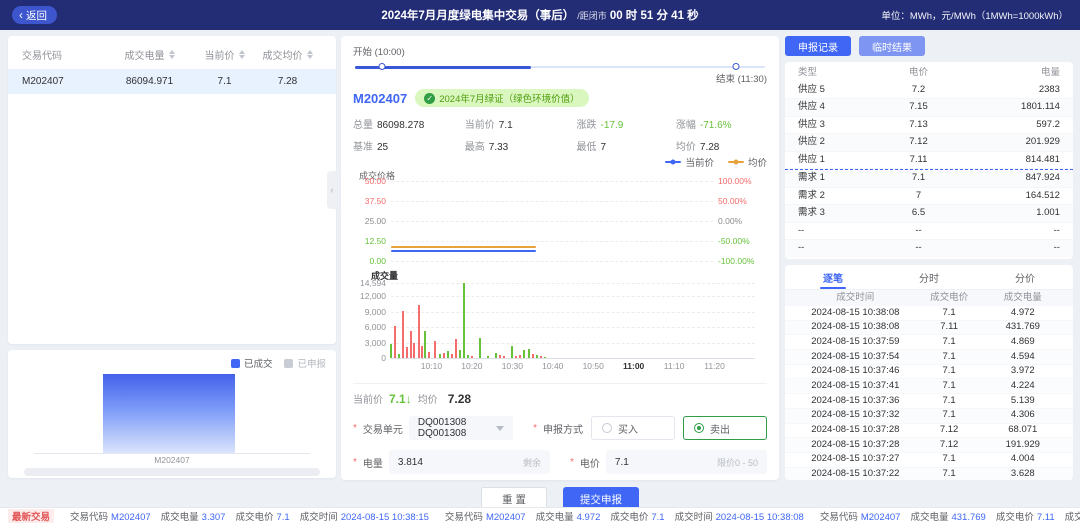 The image size is (1080, 523). Describe the element at coordinates (747, 162) in the screenshot. I see `legend-avg-price: 均价` at that location.